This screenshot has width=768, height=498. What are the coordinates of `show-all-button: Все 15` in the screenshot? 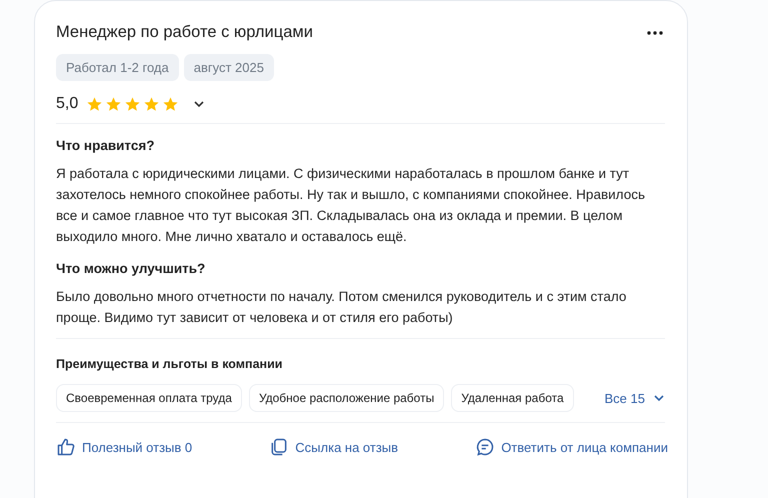 It's located at (634, 398).